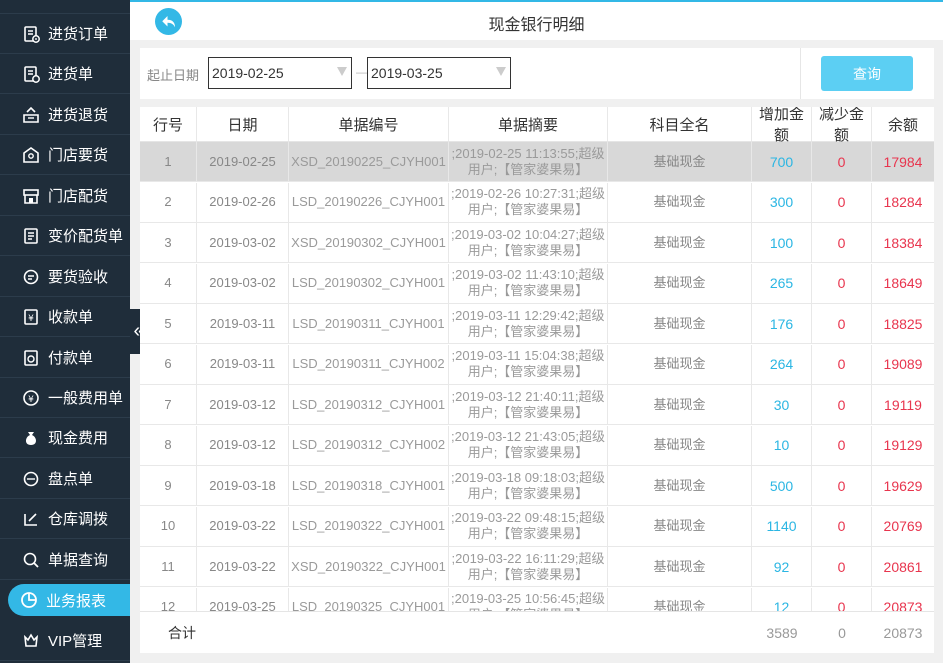 This screenshot has width=943, height=663. Describe the element at coordinates (71, 479) in the screenshot. I see `sidebar-item-label: 盘点单` at that location.